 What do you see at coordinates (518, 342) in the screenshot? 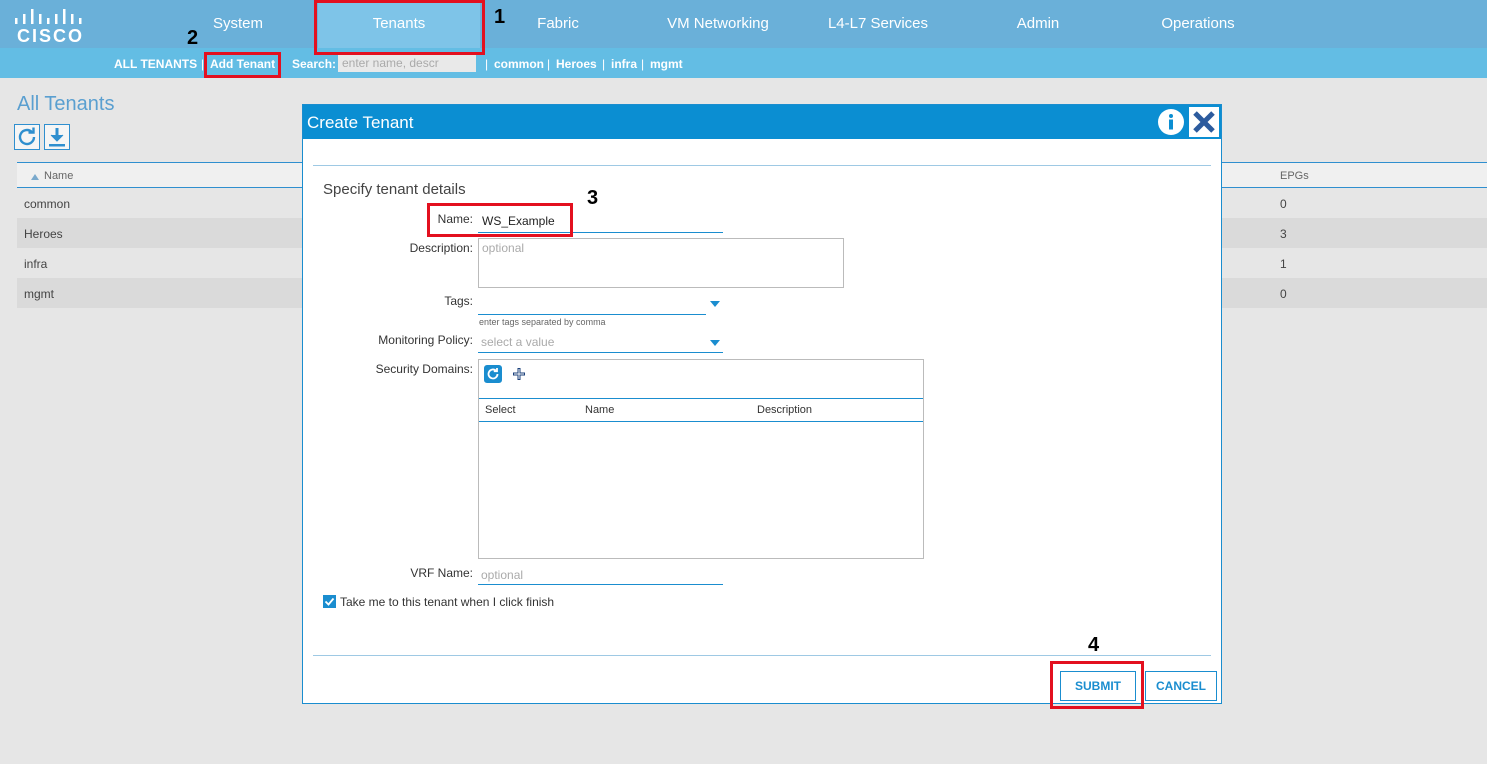
I see `monitoring-policy-placeholder: select a value` at bounding box center [518, 342].